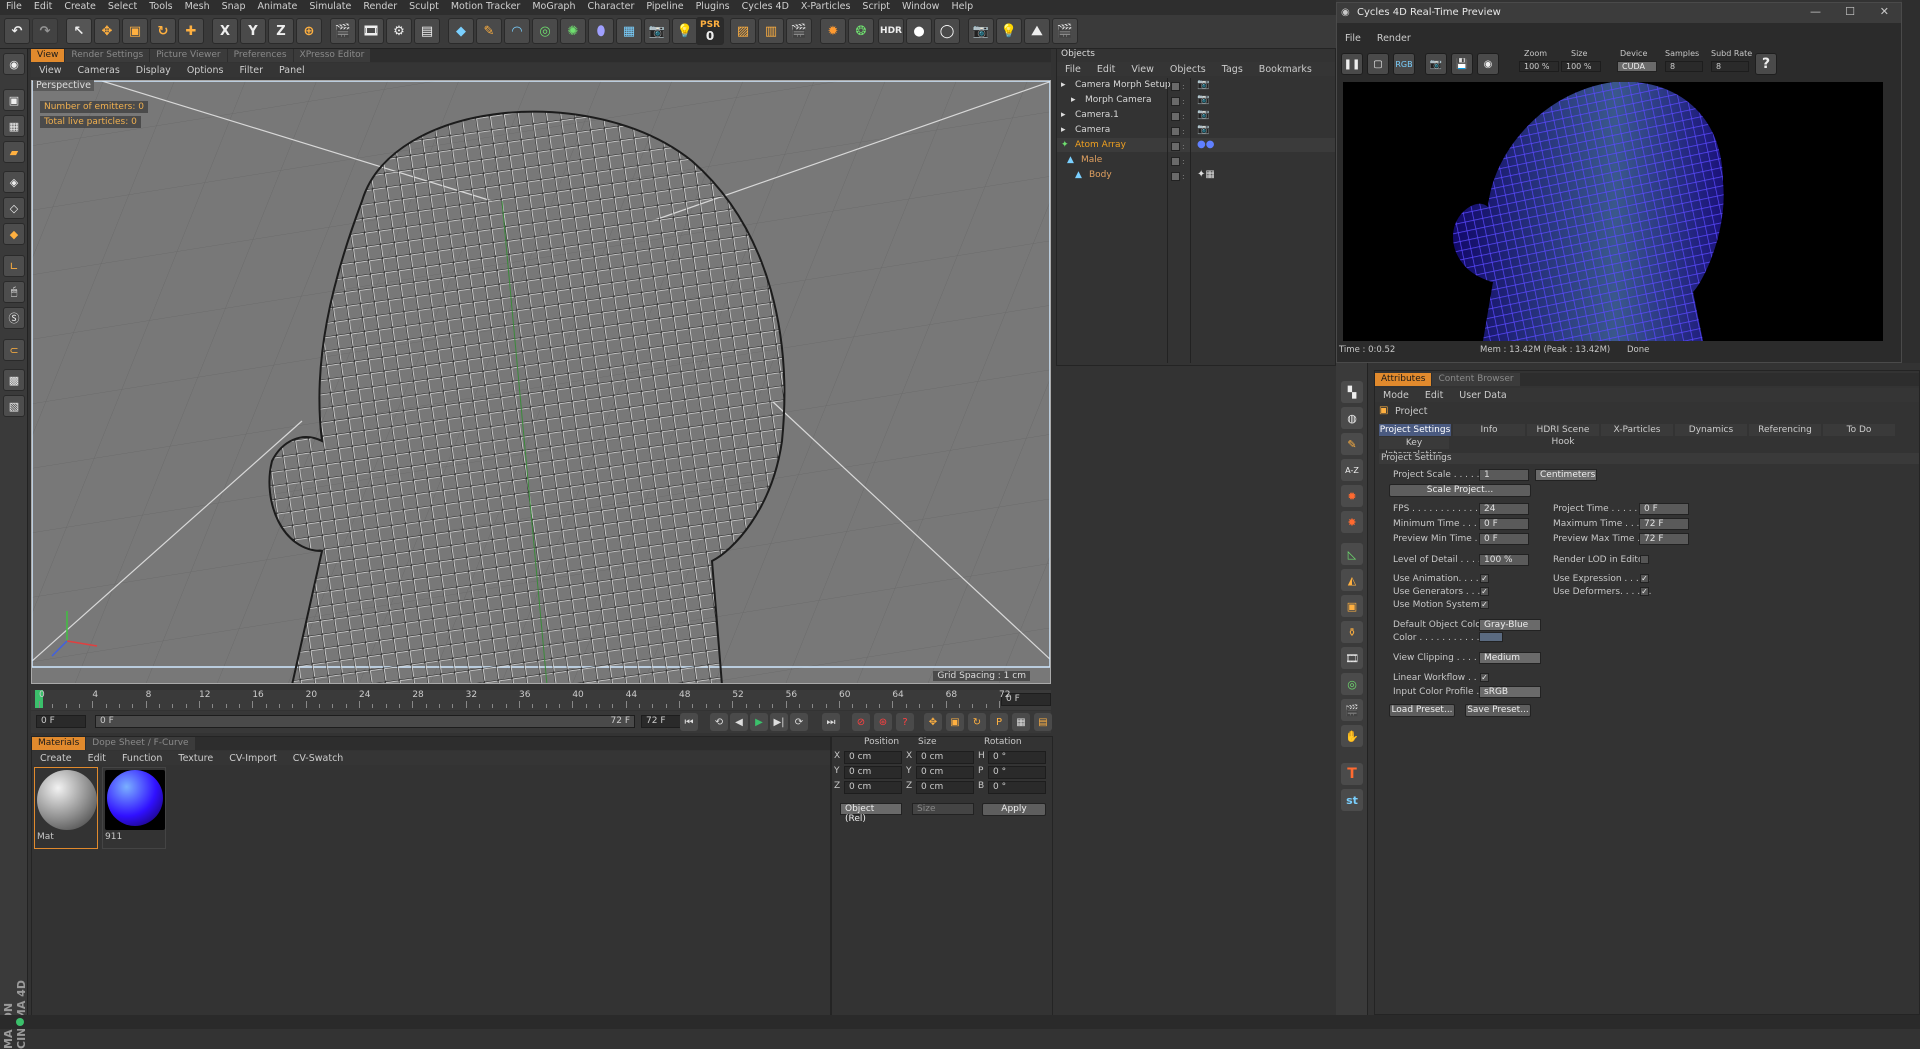 The image size is (1920, 1049). What do you see at coordinates (1785, 430) in the screenshot?
I see `tab-referencing: Referencing` at bounding box center [1785, 430].